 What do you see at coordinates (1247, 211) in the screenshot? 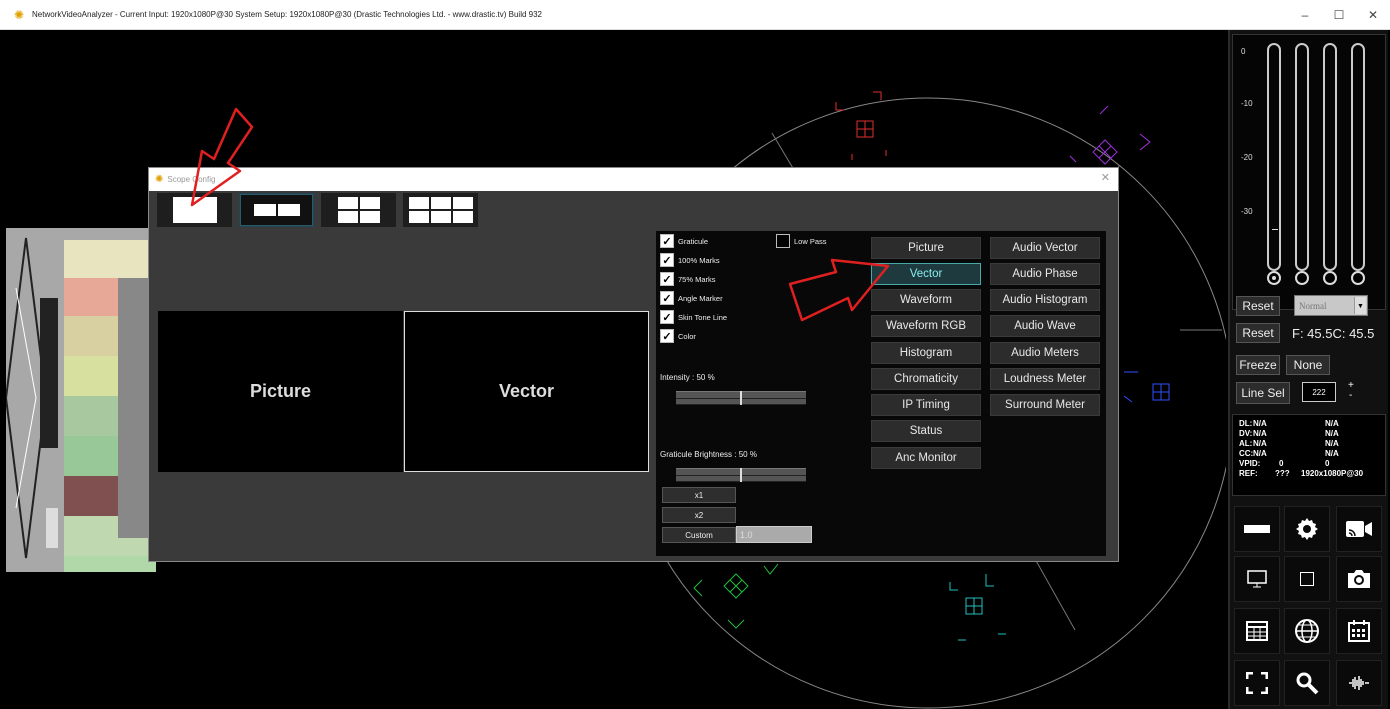
I see `meter-scale-label: -30` at bounding box center [1247, 211].